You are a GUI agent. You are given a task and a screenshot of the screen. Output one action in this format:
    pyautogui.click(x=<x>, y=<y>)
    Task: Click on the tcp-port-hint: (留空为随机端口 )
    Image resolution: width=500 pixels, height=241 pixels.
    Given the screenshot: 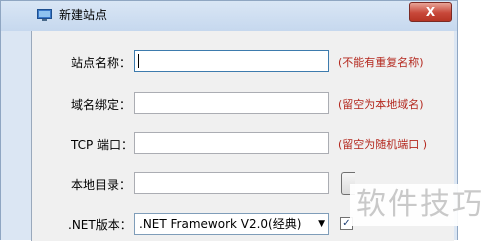 What is the action you would take?
    pyautogui.click(x=383, y=144)
    